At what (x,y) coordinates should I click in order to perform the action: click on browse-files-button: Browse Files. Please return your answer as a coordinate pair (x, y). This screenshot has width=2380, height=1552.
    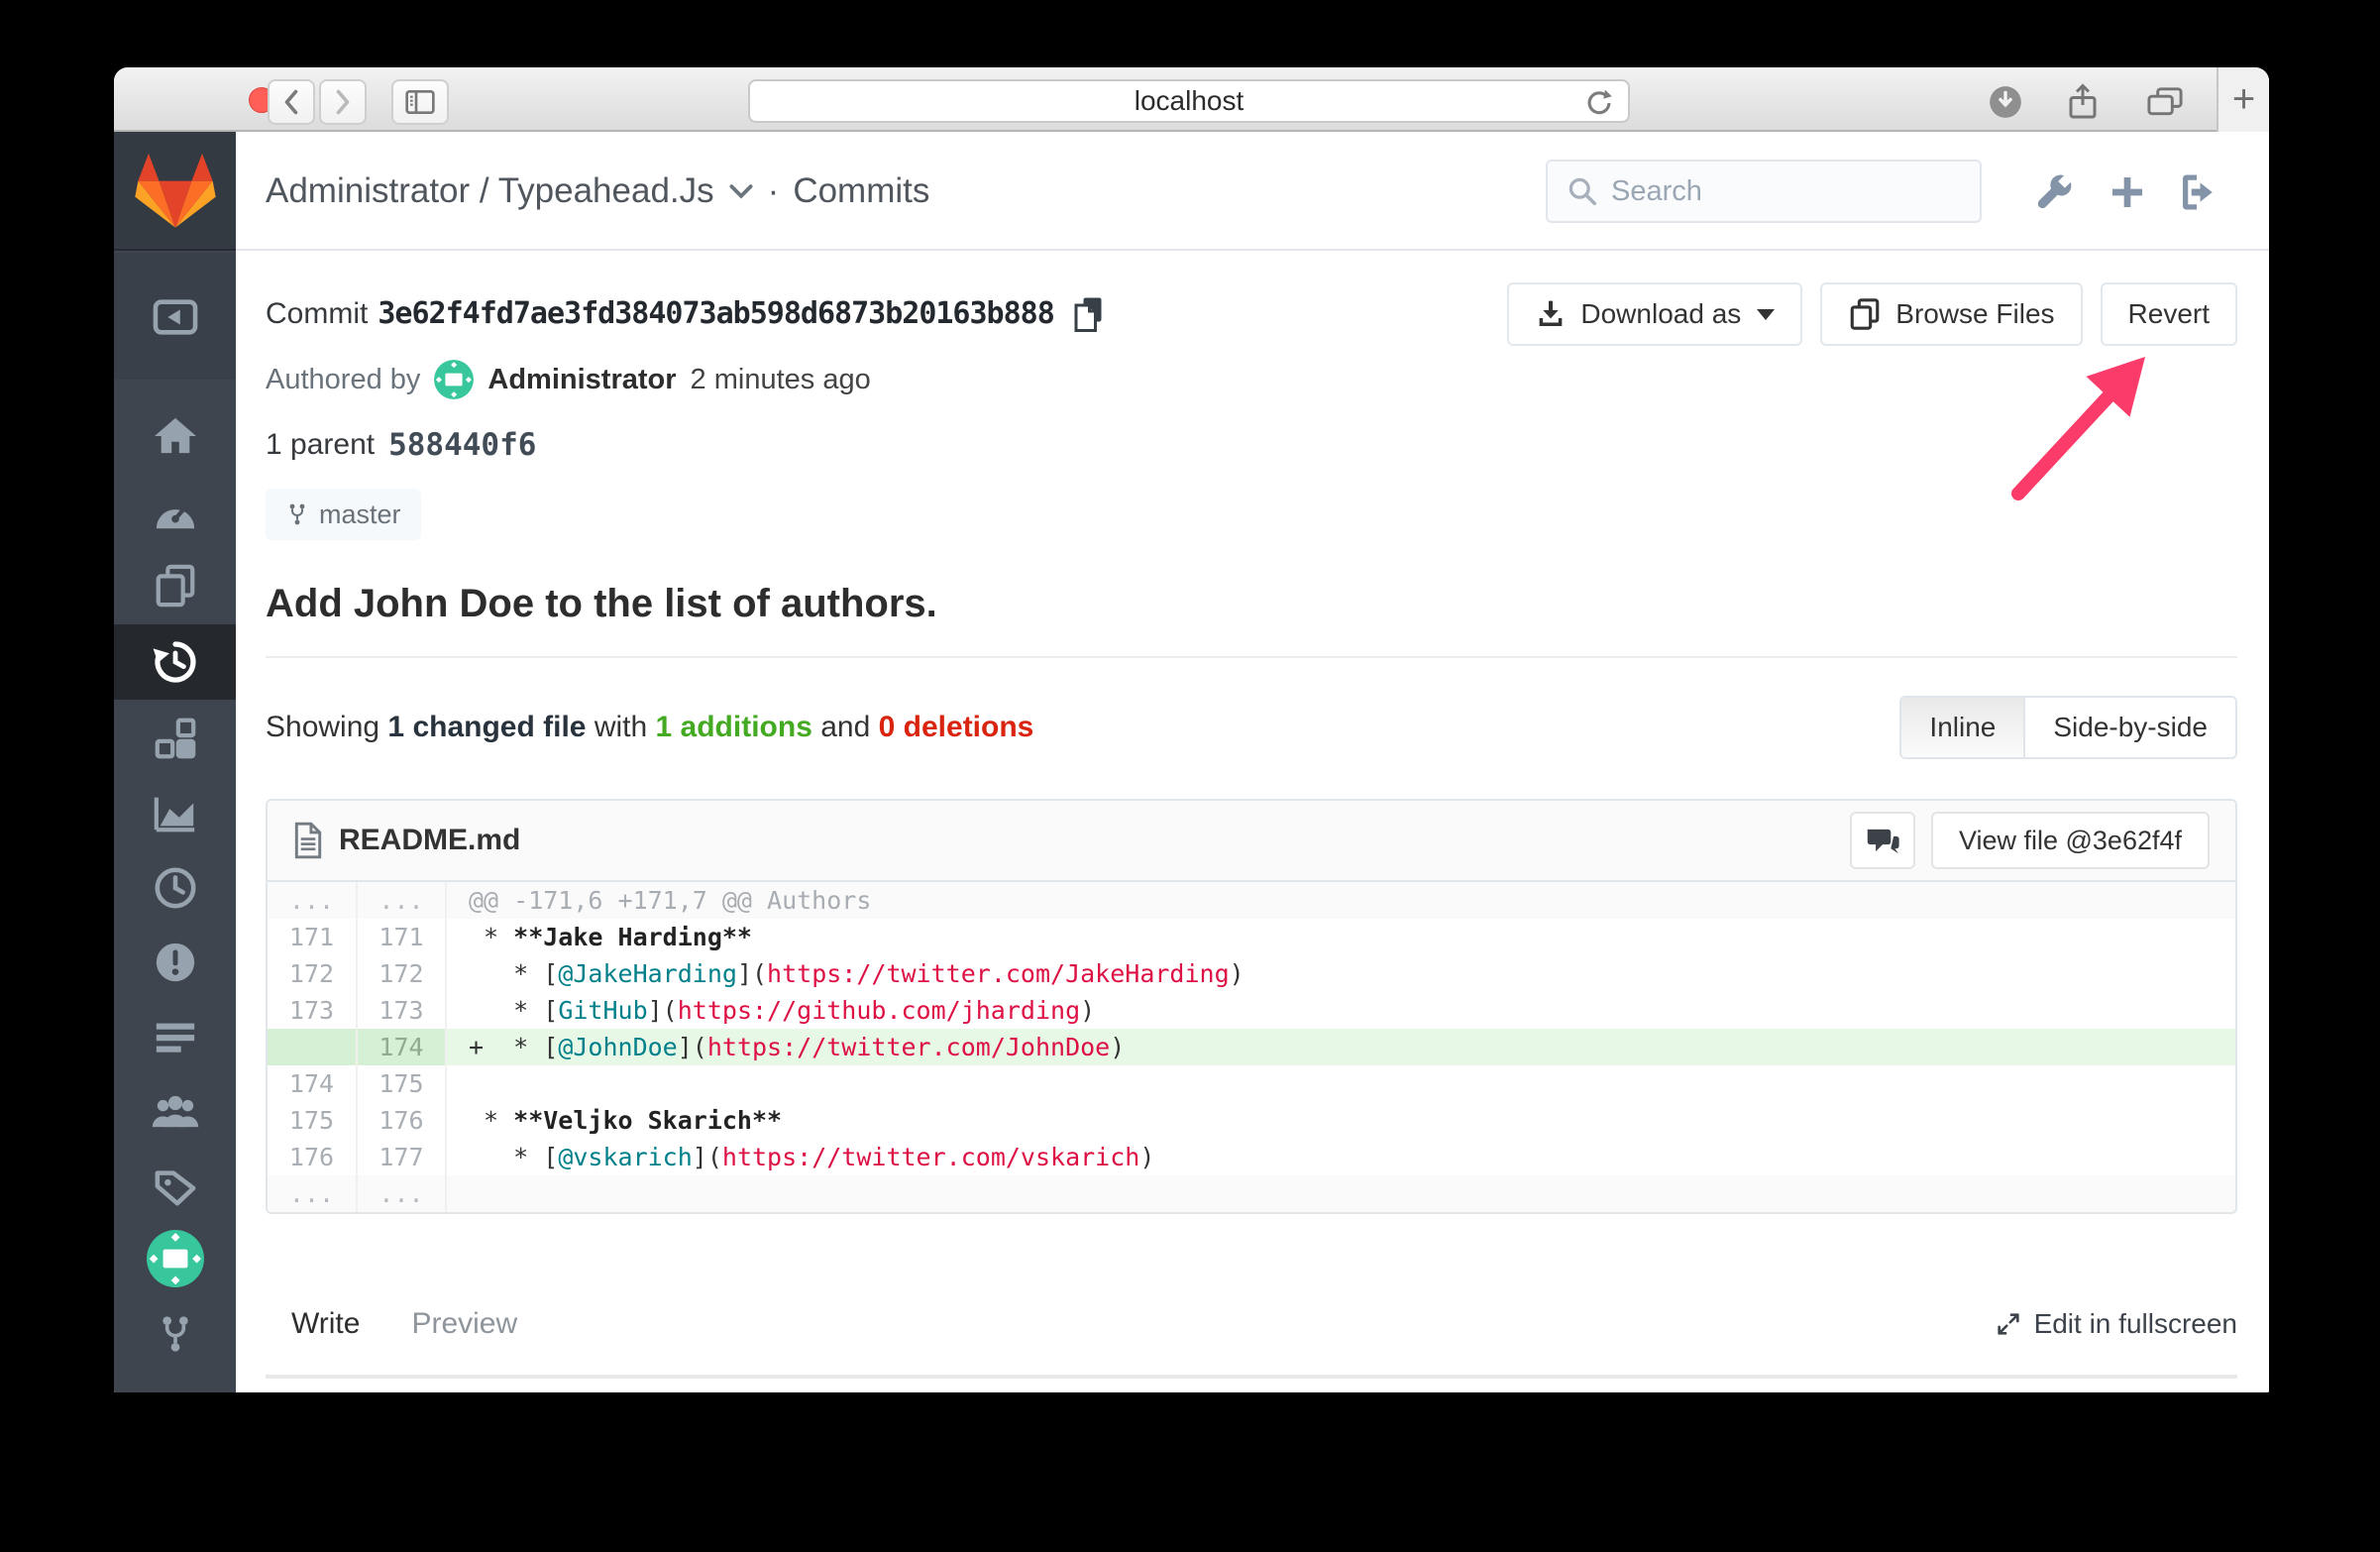
    Looking at the image, I should click on (1951, 314).